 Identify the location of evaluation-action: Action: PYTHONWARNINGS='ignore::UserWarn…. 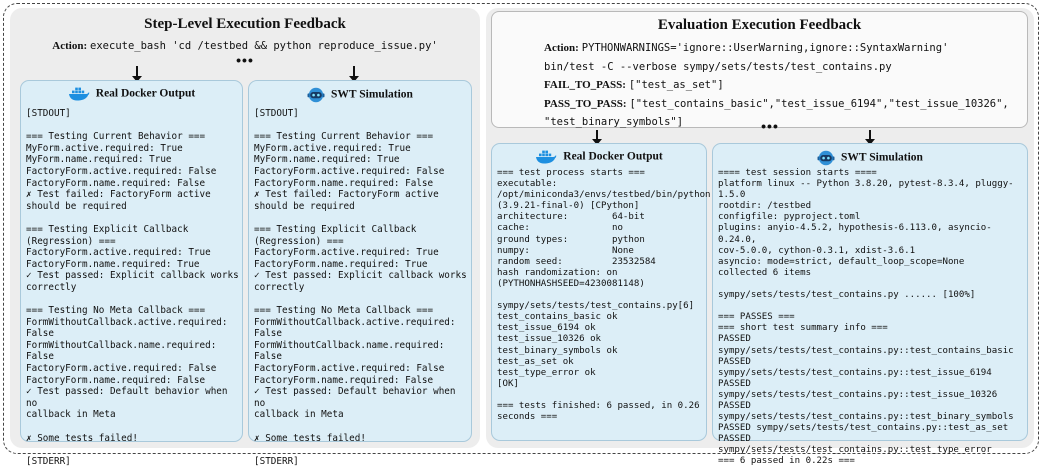
(746, 48).